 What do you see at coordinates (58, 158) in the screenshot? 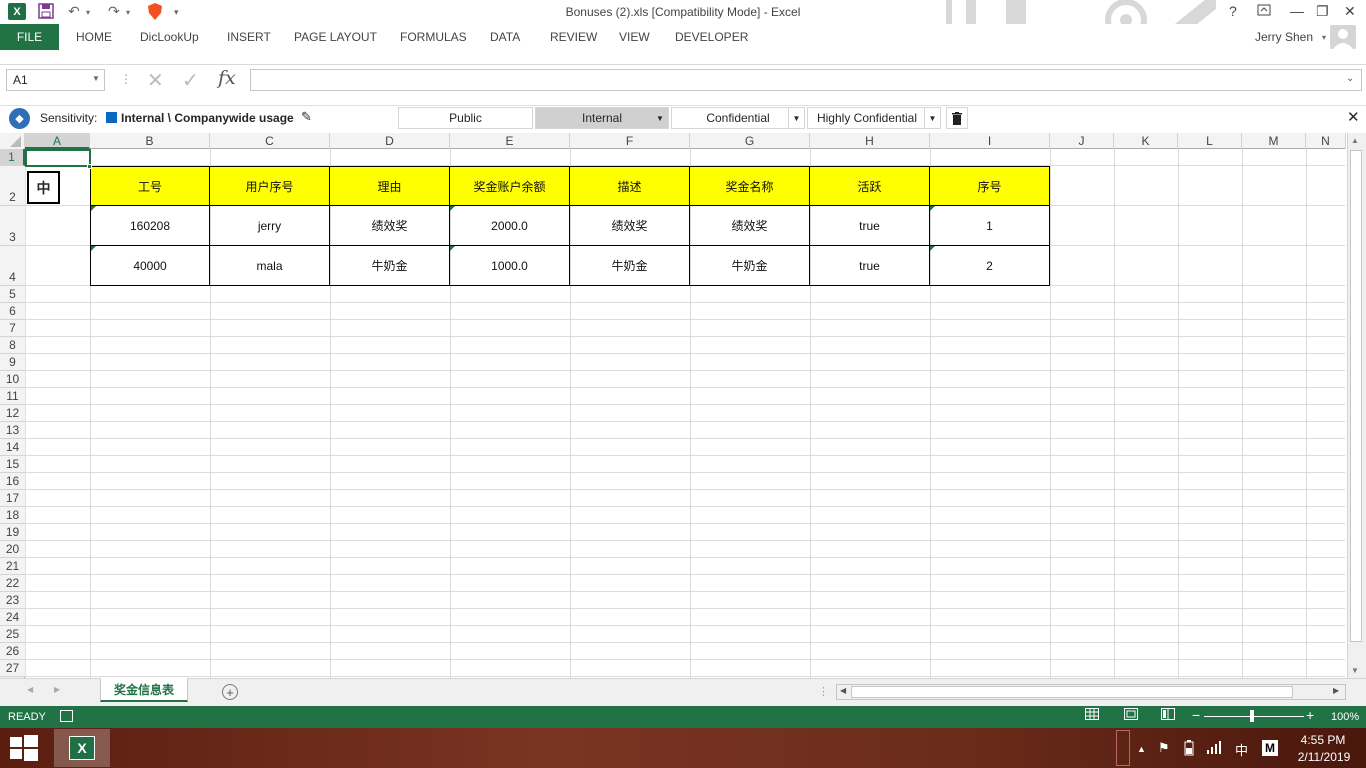
I see `active-cell-selection` at bounding box center [58, 158].